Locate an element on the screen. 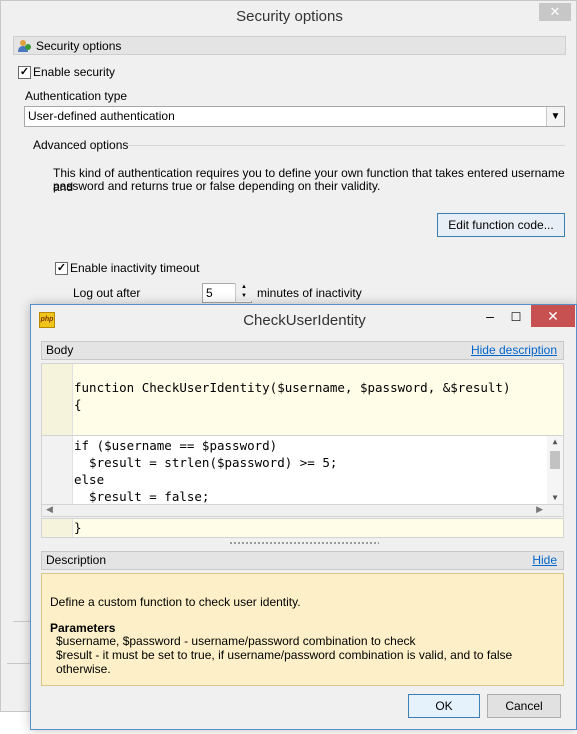 This screenshot has height=734, width=577. vertical-scrollbar: ▲ ▼ is located at coordinates (555, 470).